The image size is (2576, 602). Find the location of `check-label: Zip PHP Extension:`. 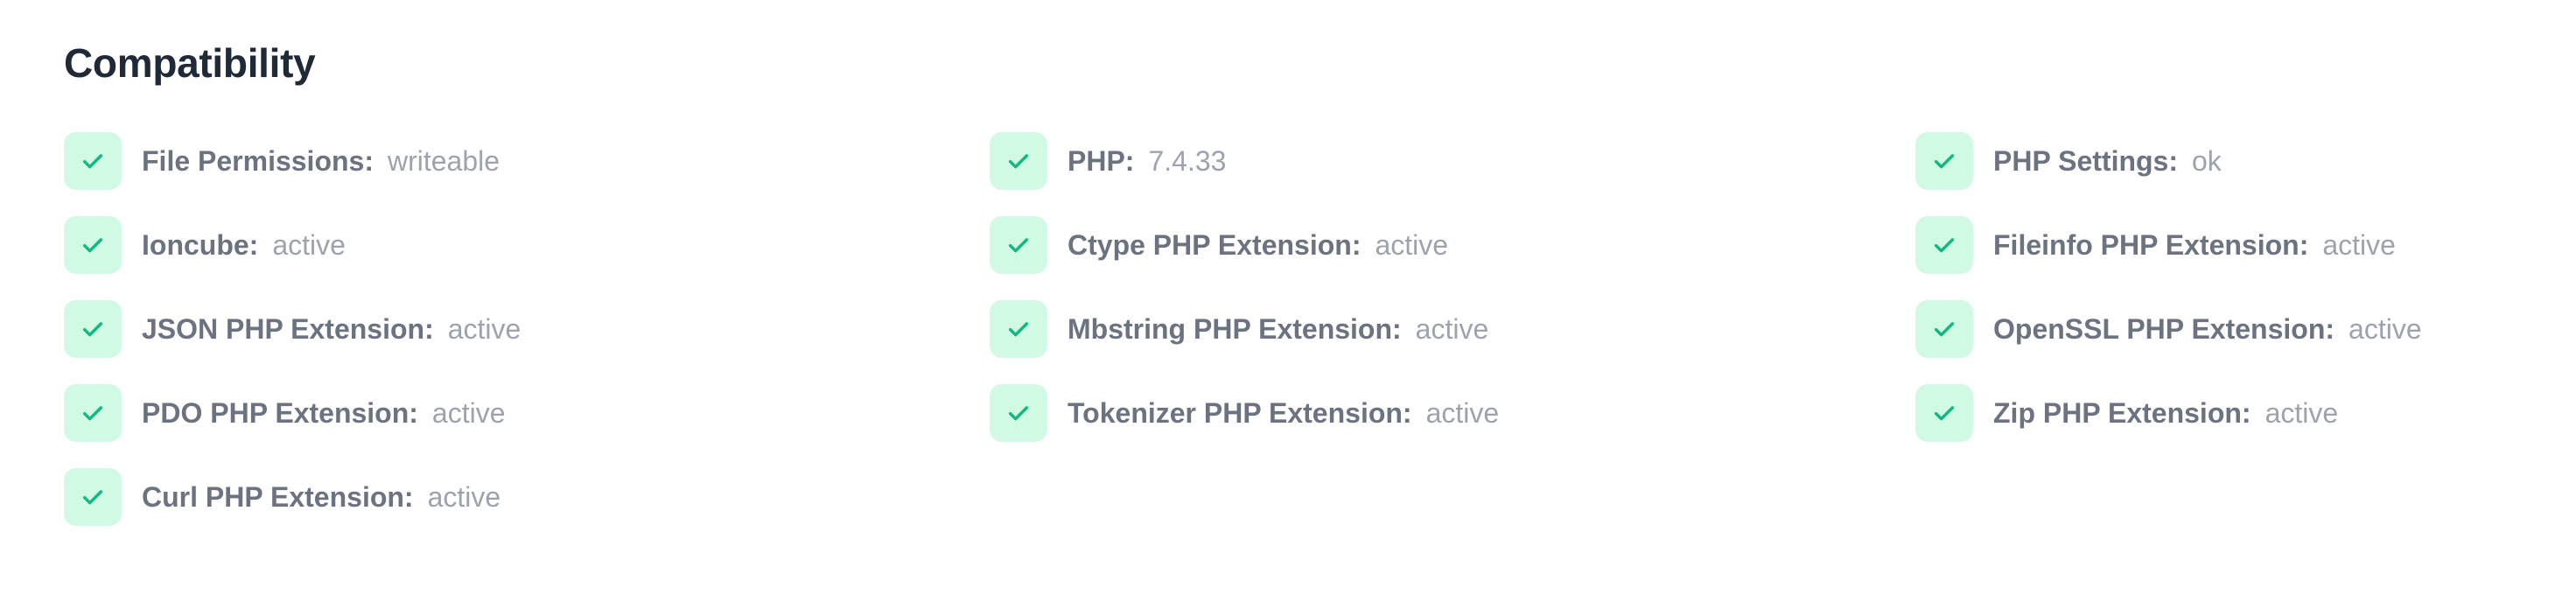

check-label: Zip PHP Extension: is located at coordinates (2122, 412).